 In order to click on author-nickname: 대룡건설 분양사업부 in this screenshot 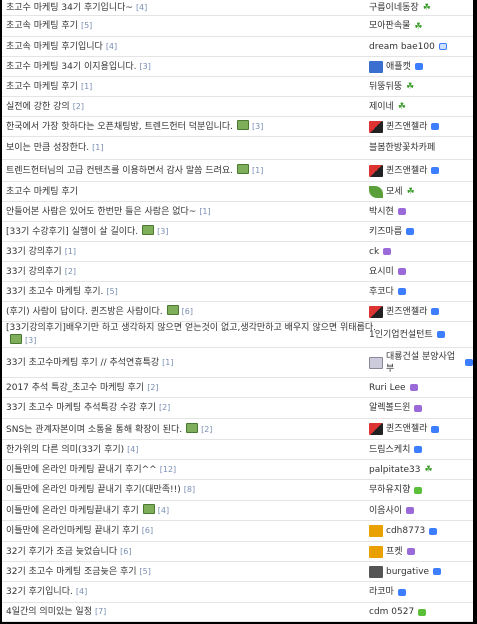, I will do `click(423, 363)`.